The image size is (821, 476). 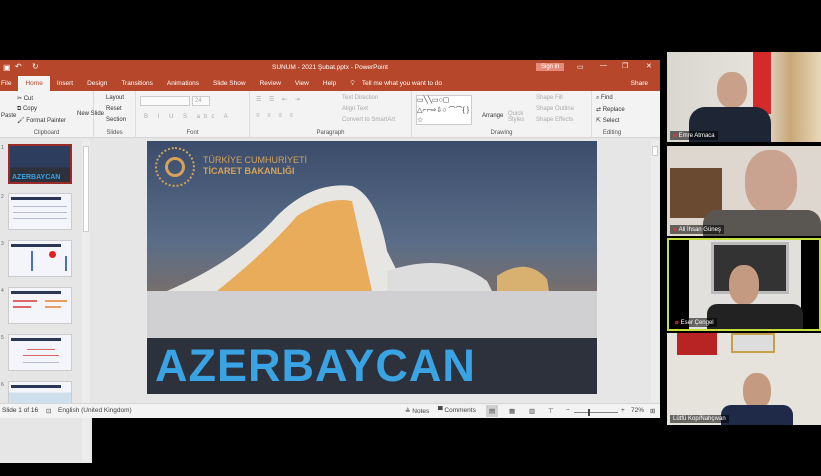 What do you see at coordinates (90, 114) in the screenshot?
I see `new-slide-button: New Slide` at bounding box center [90, 114].